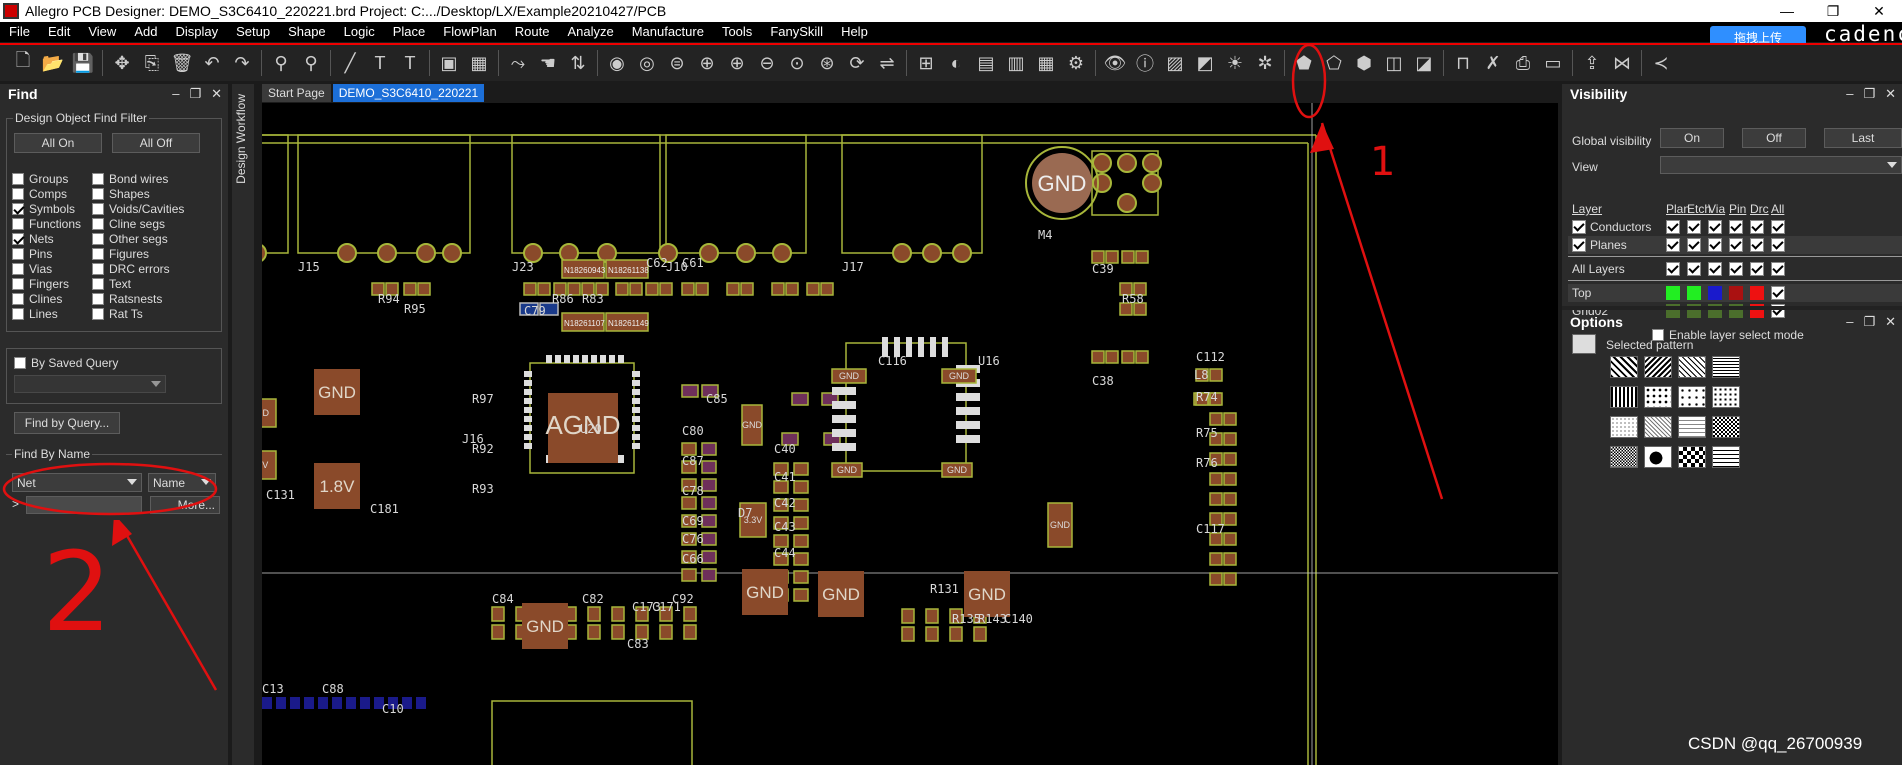 The image size is (1902, 765). Describe the element at coordinates (1879, 11) in the screenshot. I see `close-button: ✕` at that location.